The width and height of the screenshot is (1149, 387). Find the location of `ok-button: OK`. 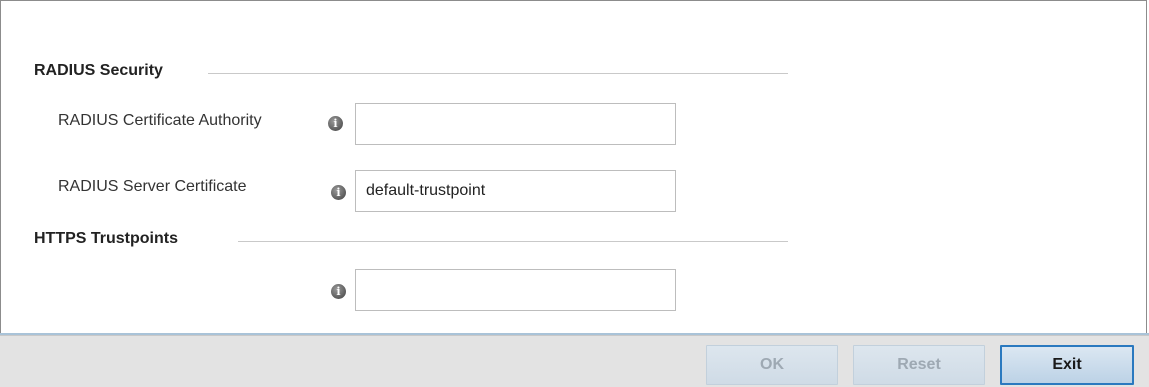

ok-button: OK is located at coordinates (772, 365).